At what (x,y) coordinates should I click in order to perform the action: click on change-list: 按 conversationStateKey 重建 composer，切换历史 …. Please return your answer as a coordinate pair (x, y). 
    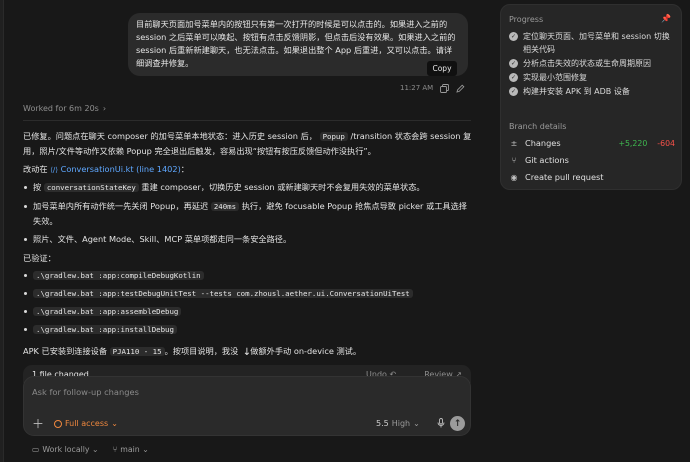
    Looking at the image, I should click on (248, 213).